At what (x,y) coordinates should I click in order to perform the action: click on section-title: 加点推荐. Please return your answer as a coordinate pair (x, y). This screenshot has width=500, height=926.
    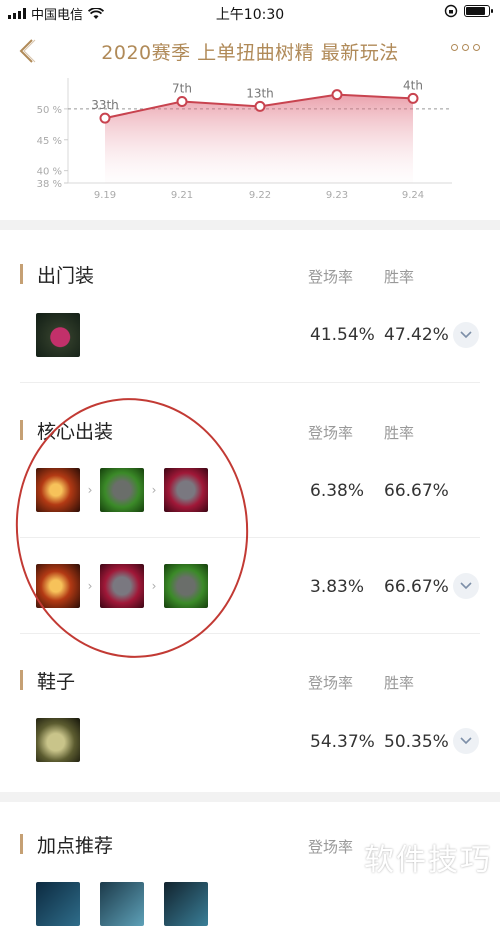
    Looking at the image, I should click on (75, 845).